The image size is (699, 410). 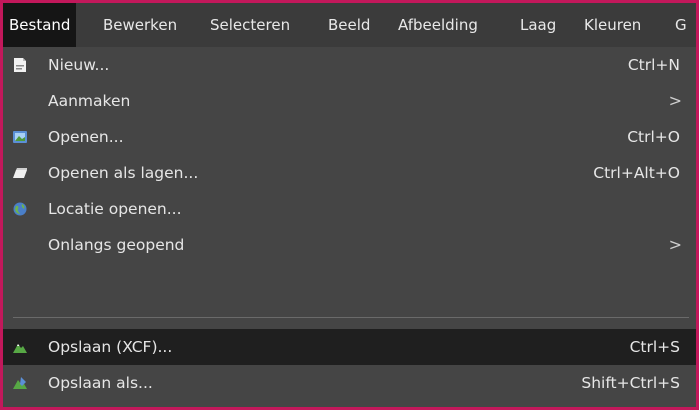 What do you see at coordinates (349, 65) in the screenshot?
I see `menu-item-nieuw: Nieuw... Ctrl+N` at bounding box center [349, 65].